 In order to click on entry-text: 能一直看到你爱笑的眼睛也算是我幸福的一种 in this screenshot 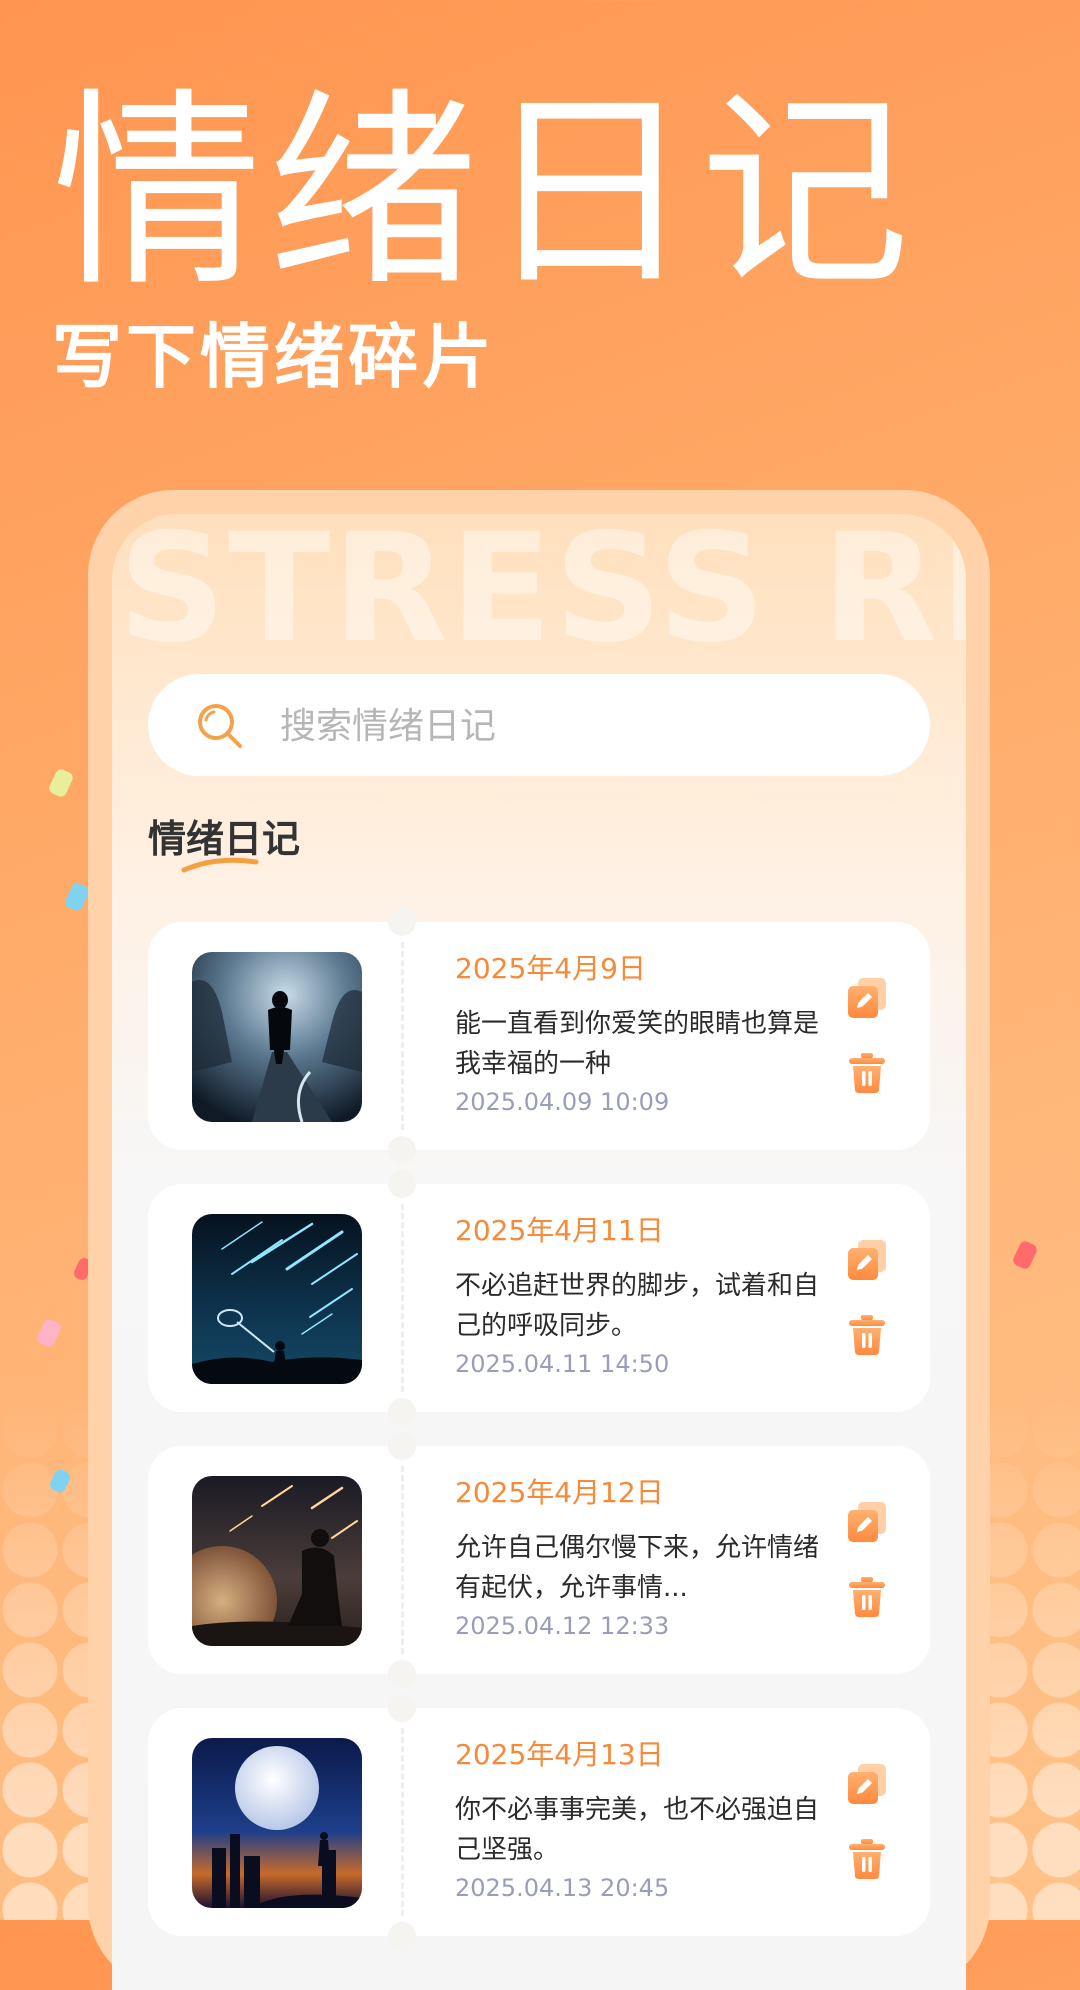, I will do `click(637, 1044)`.